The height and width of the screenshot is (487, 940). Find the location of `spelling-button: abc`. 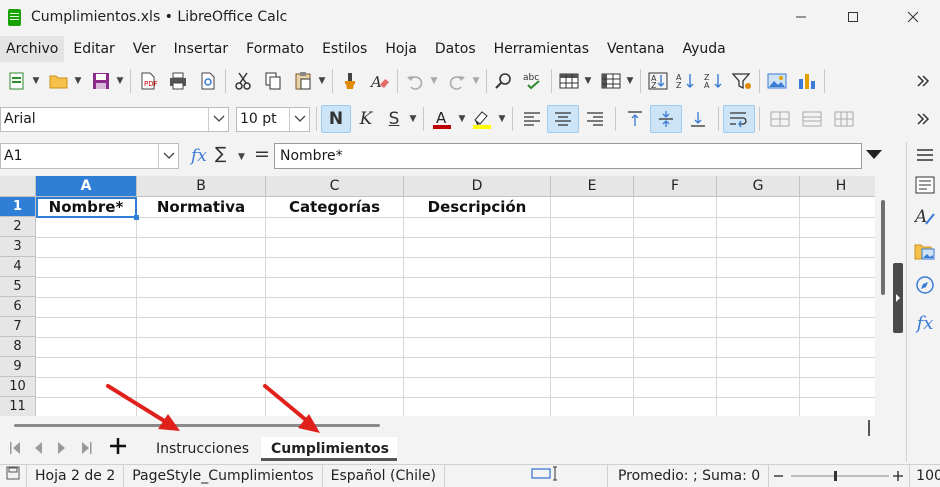

spelling-button: abc is located at coordinates (534, 81).